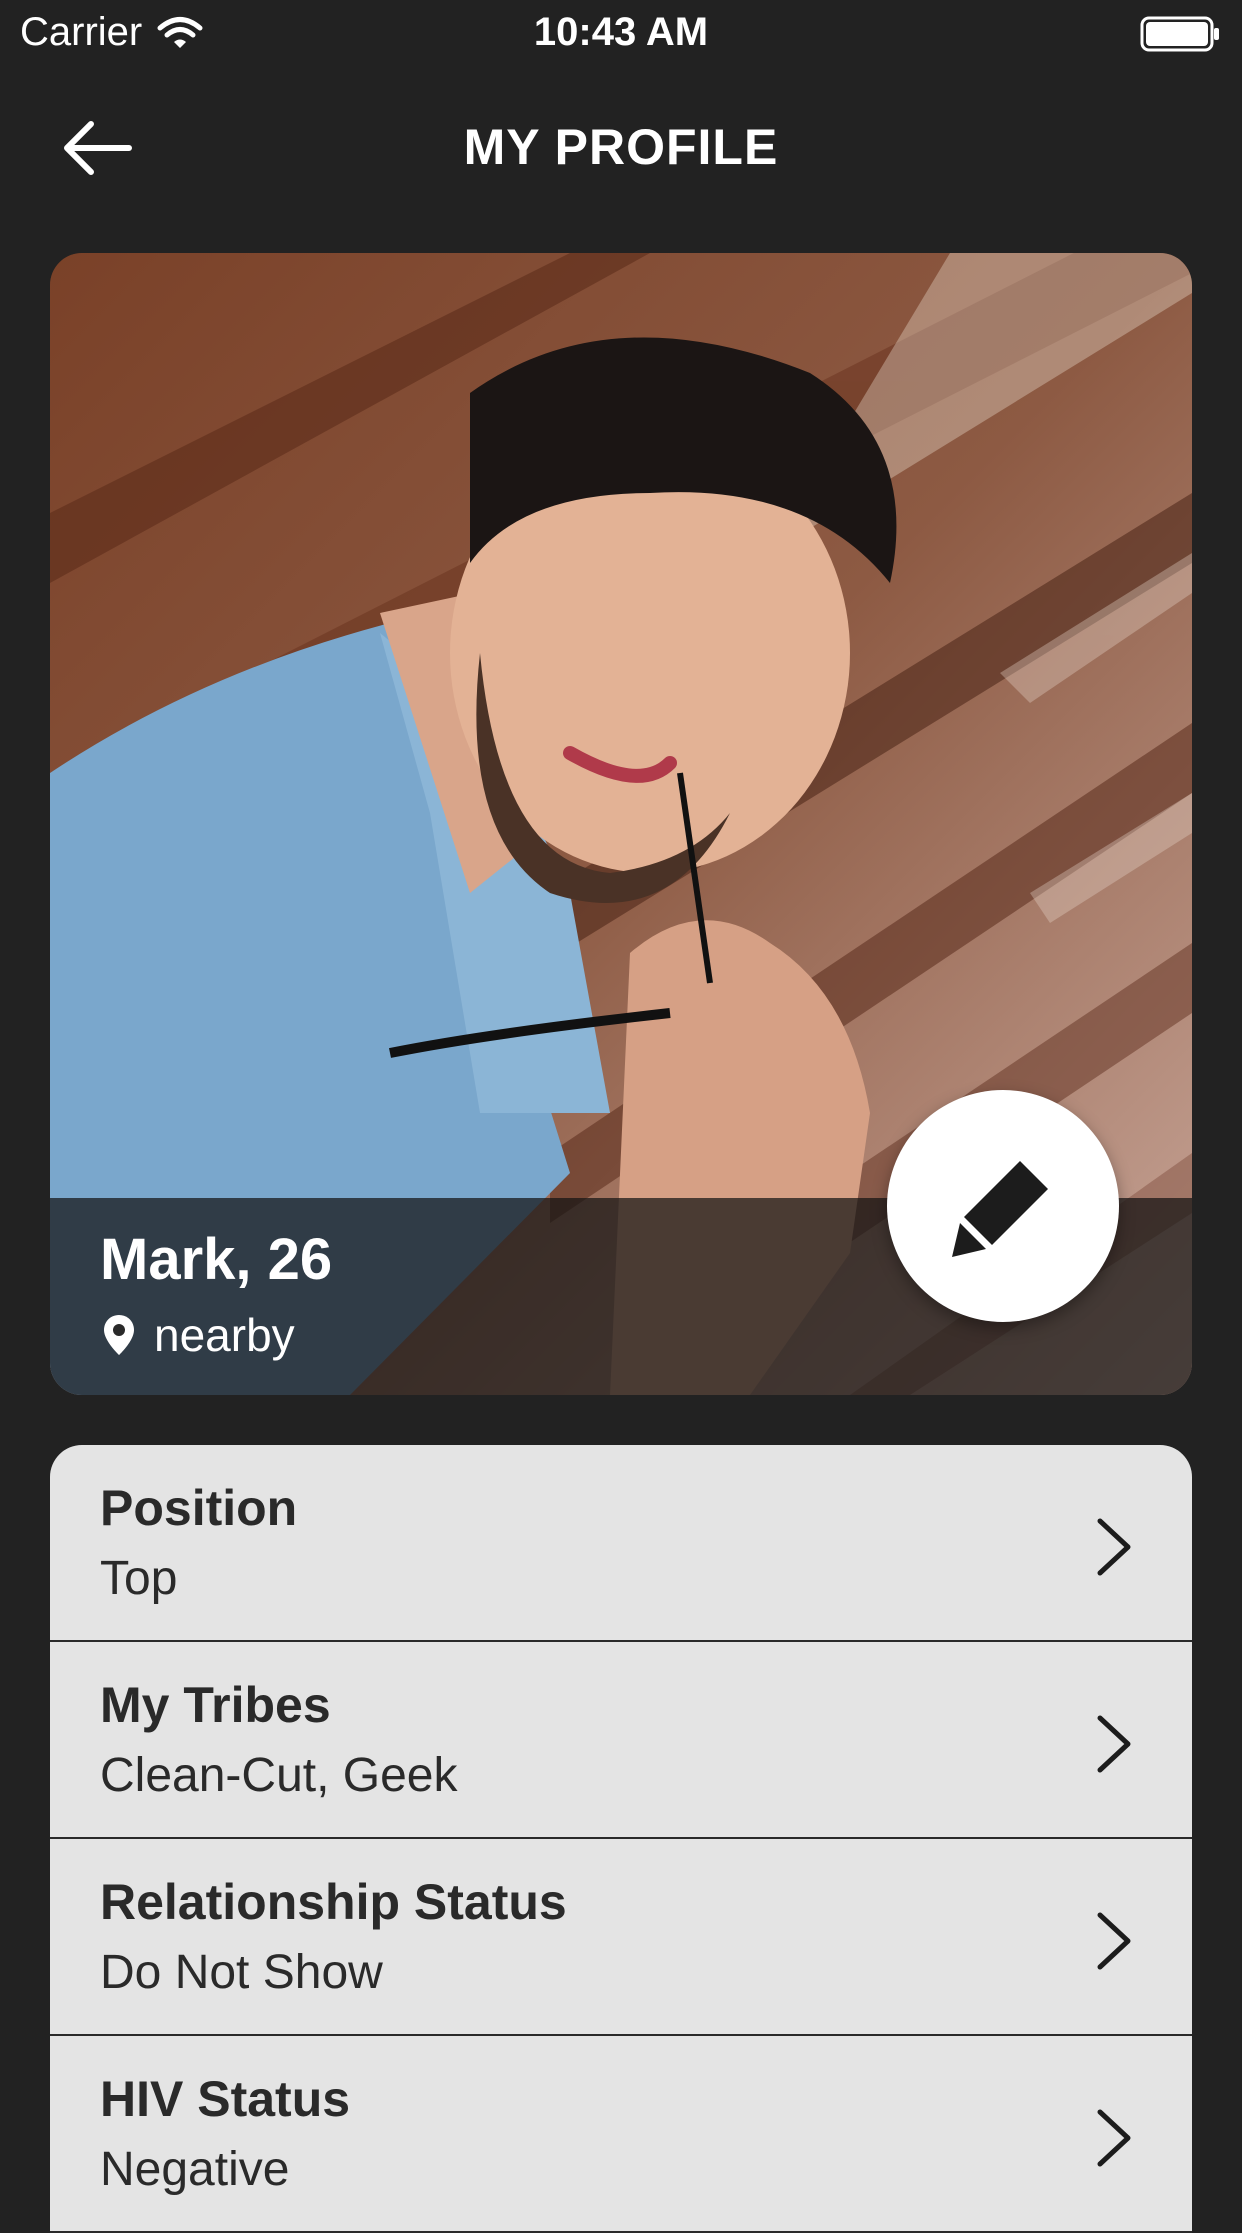 This screenshot has height=2233, width=1242. Describe the element at coordinates (224, 1335) in the screenshot. I see `location-label: nearby` at that location.